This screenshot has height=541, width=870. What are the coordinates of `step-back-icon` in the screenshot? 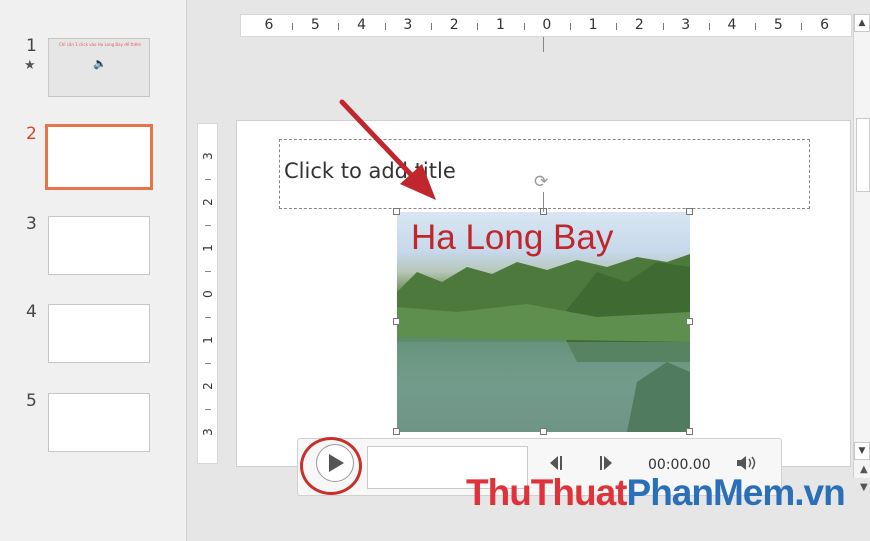 It's located at (556, 463).